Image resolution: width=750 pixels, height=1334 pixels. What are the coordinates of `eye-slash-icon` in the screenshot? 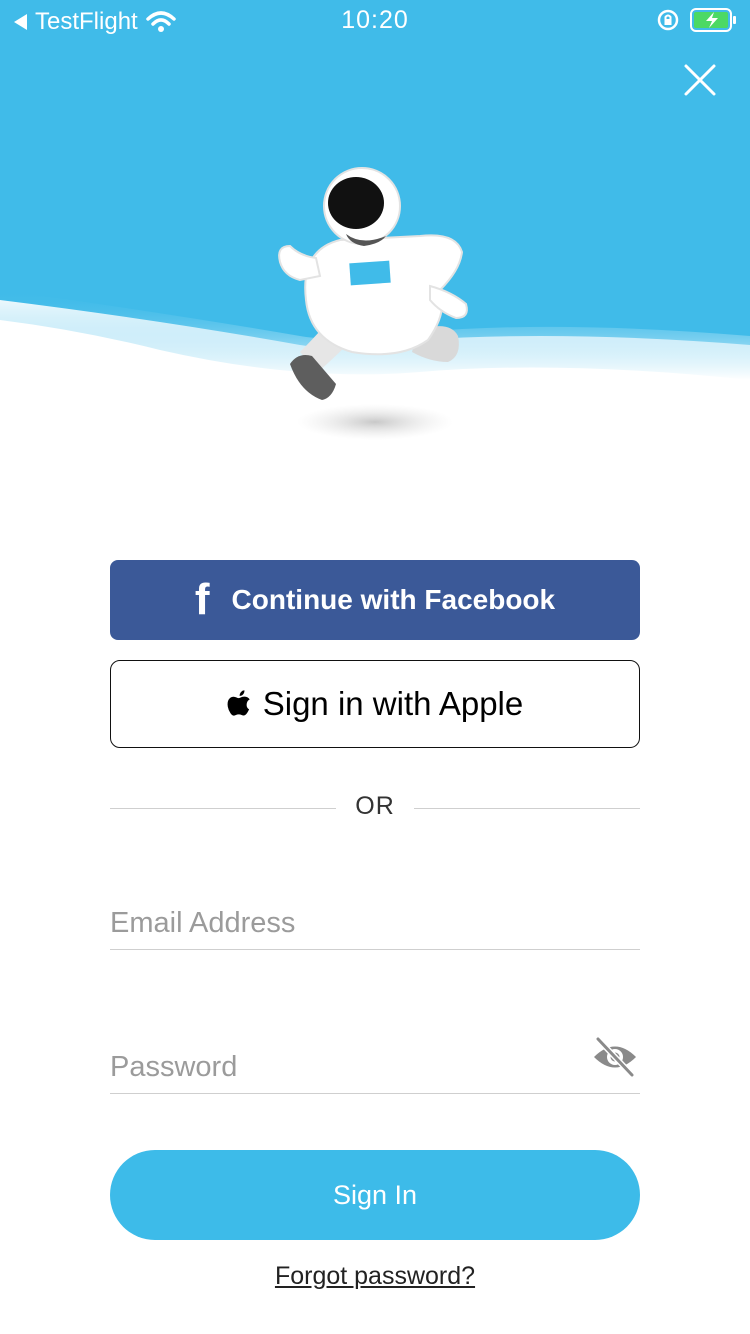 It's located at (615, 1057).